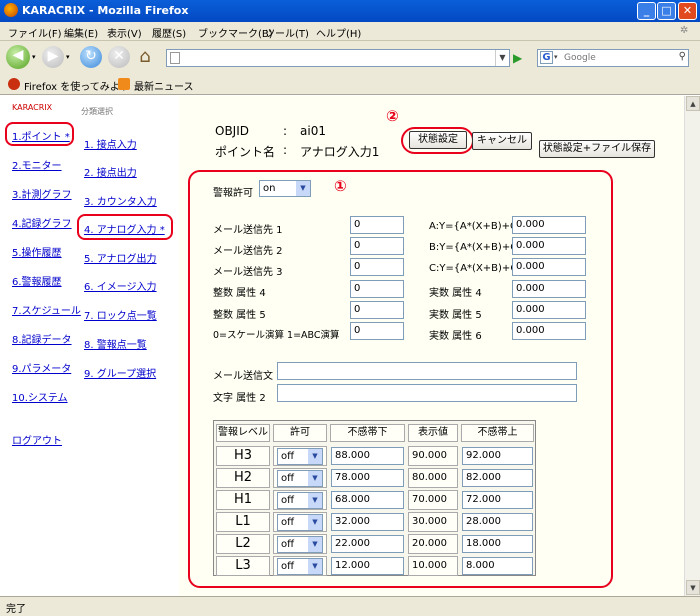 The width and height of the screenshot is (700, 616). I want to click on google-engine-icon: G, so click(546, 57).